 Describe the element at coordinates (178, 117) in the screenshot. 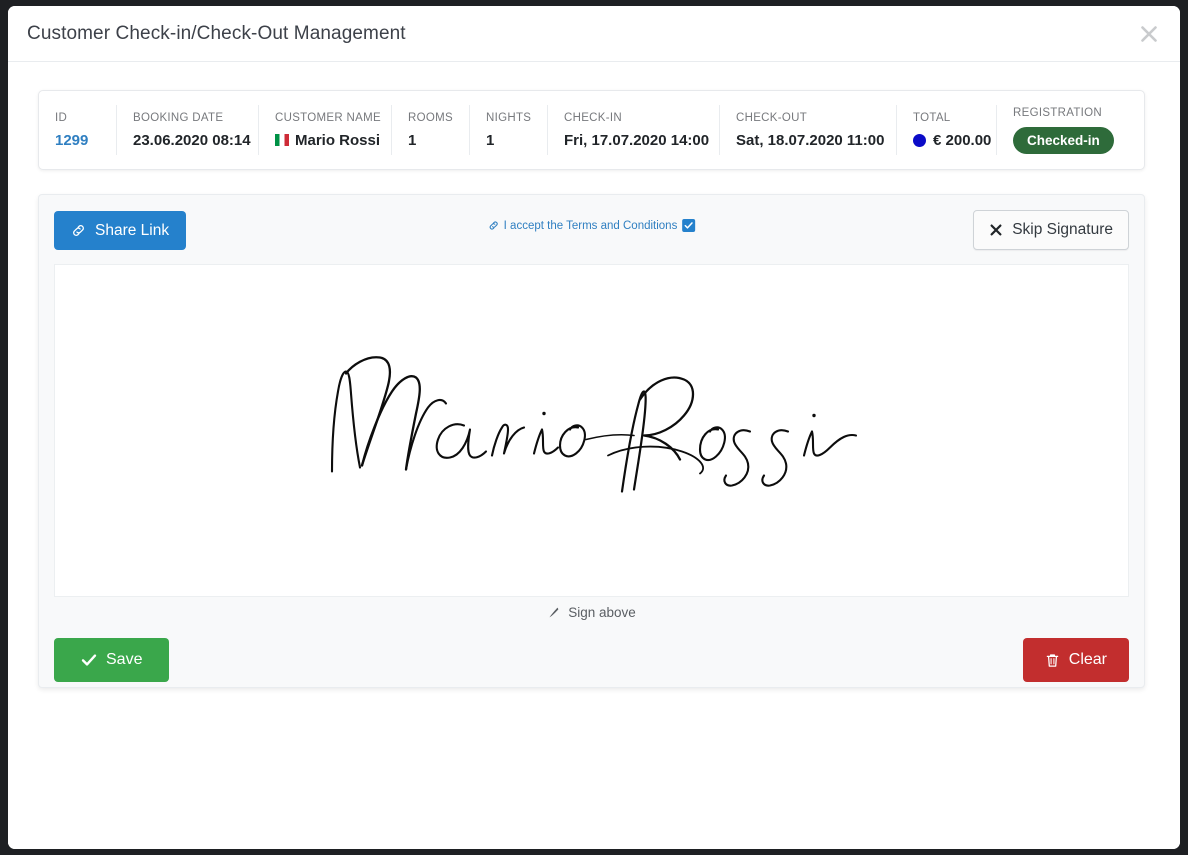

I see `info-label-booking-date: BOOKING DATE` at that location.